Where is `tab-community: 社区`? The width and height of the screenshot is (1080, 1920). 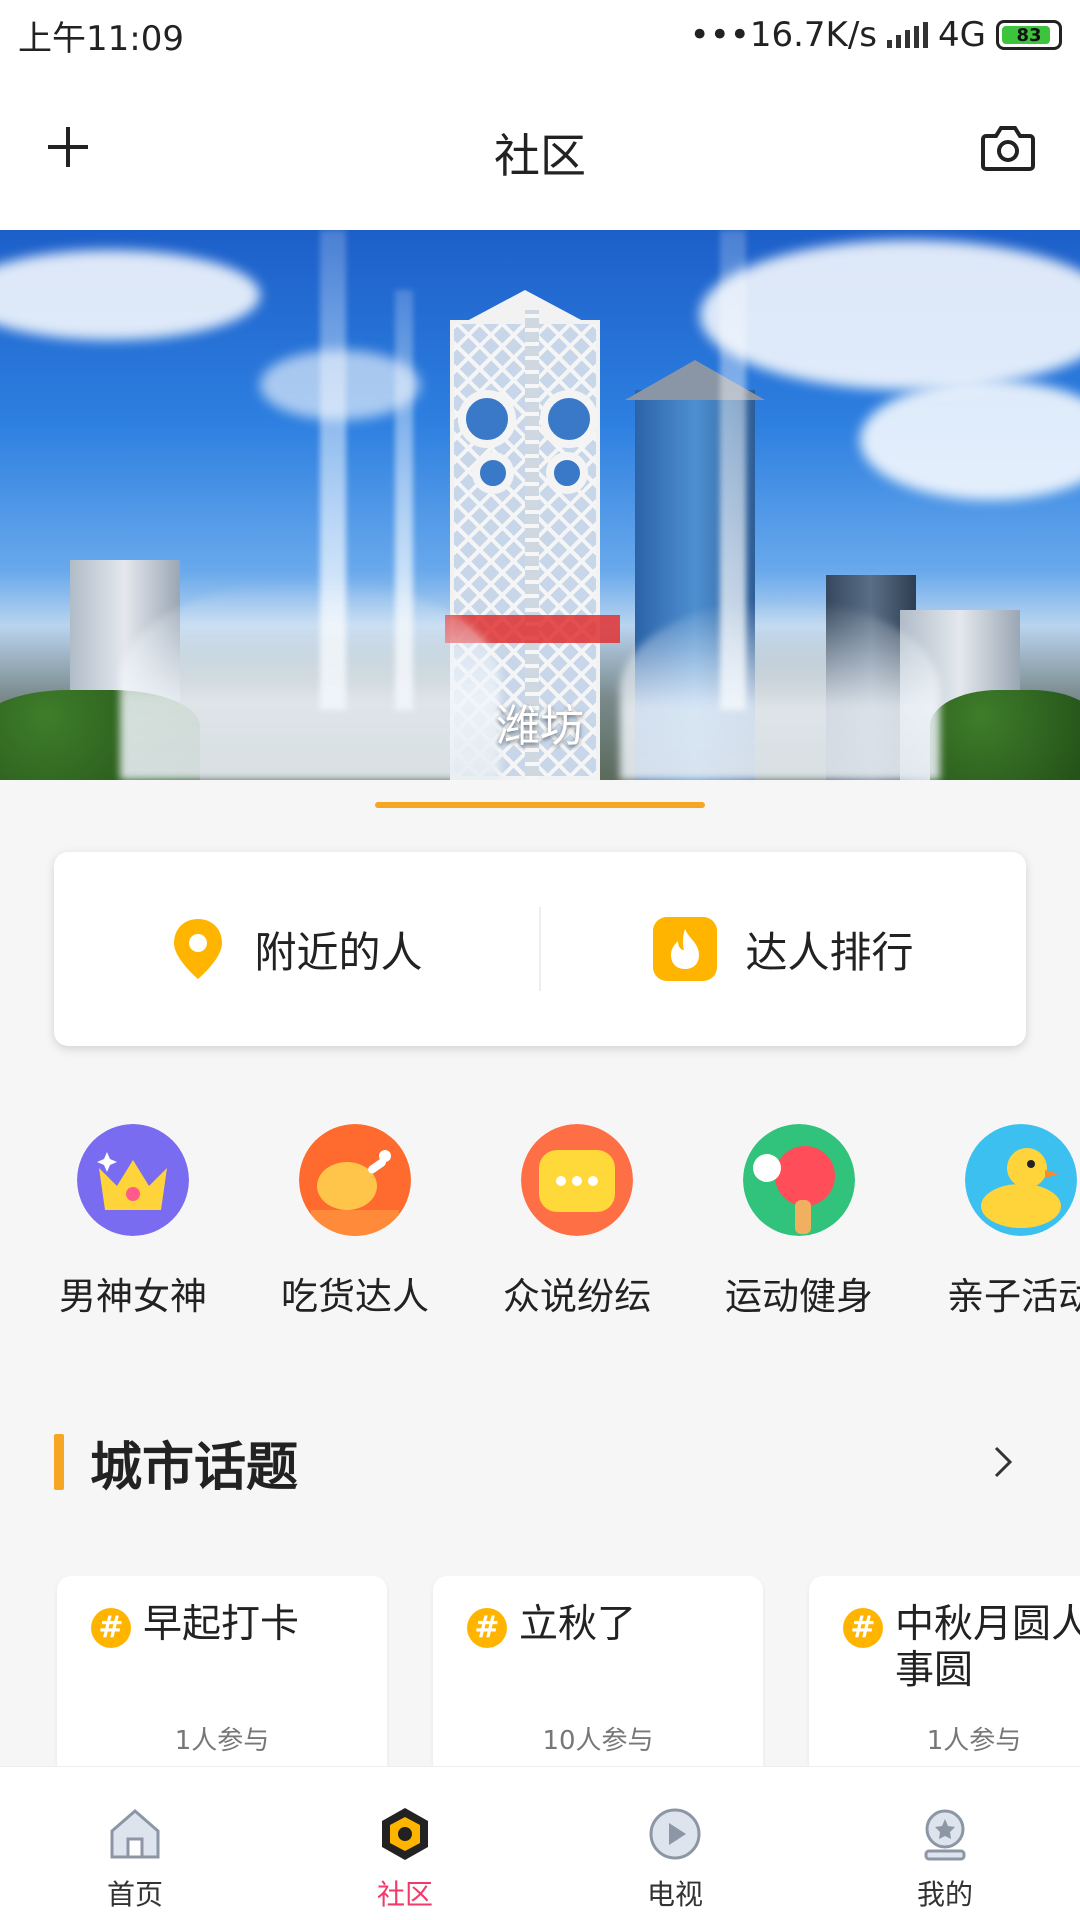 tab-community: 社区 is located at coordinates (405, 1843).